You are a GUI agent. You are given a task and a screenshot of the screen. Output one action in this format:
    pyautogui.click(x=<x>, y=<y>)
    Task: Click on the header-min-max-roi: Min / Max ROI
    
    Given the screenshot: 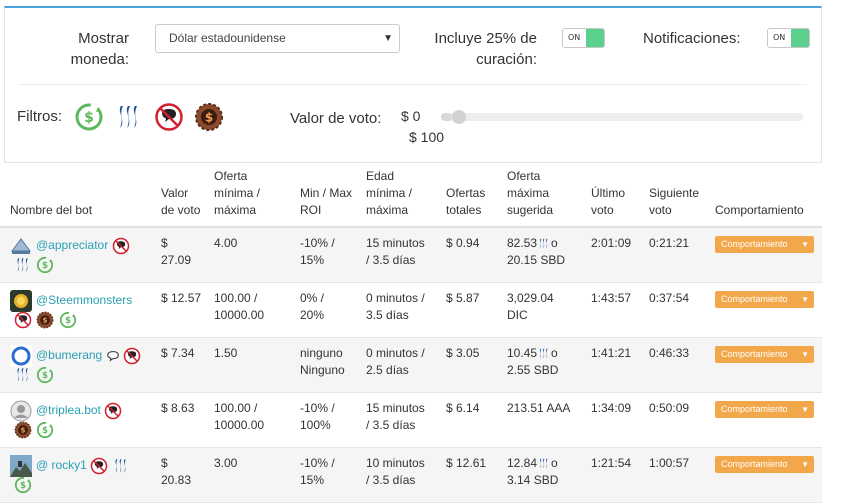 What is the action you would take?
    pyautogui.click(x=327, y=202)
    